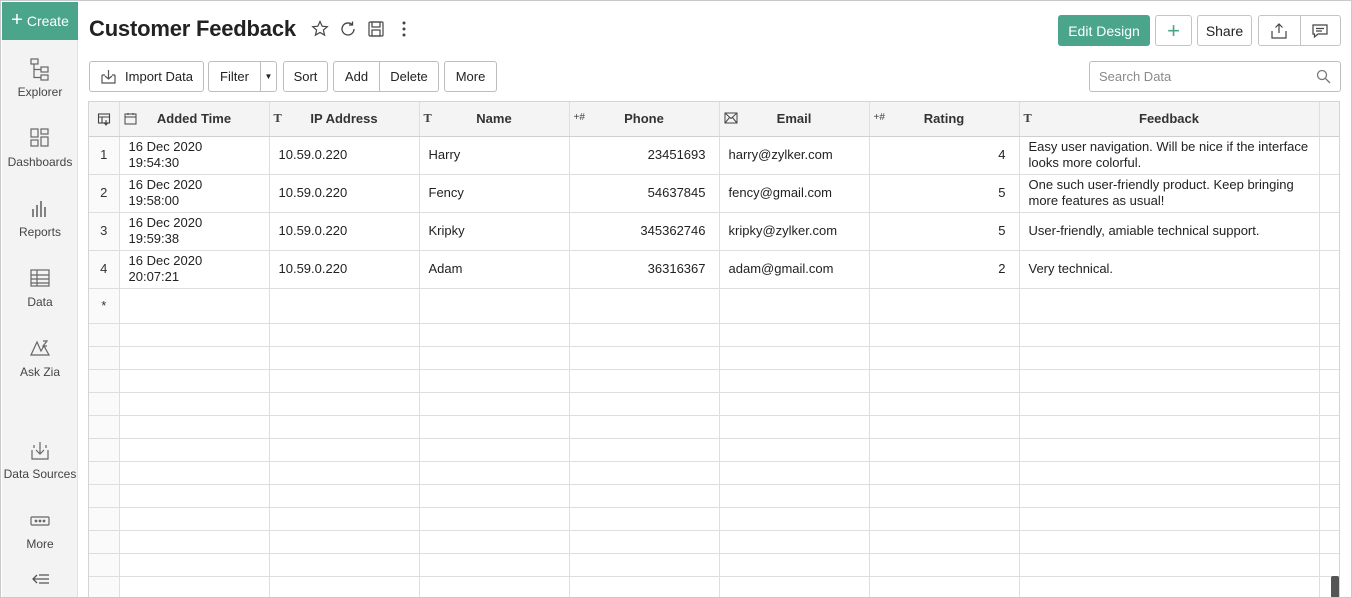  I want to click on cell-name: Kripky, so click(494, 231).